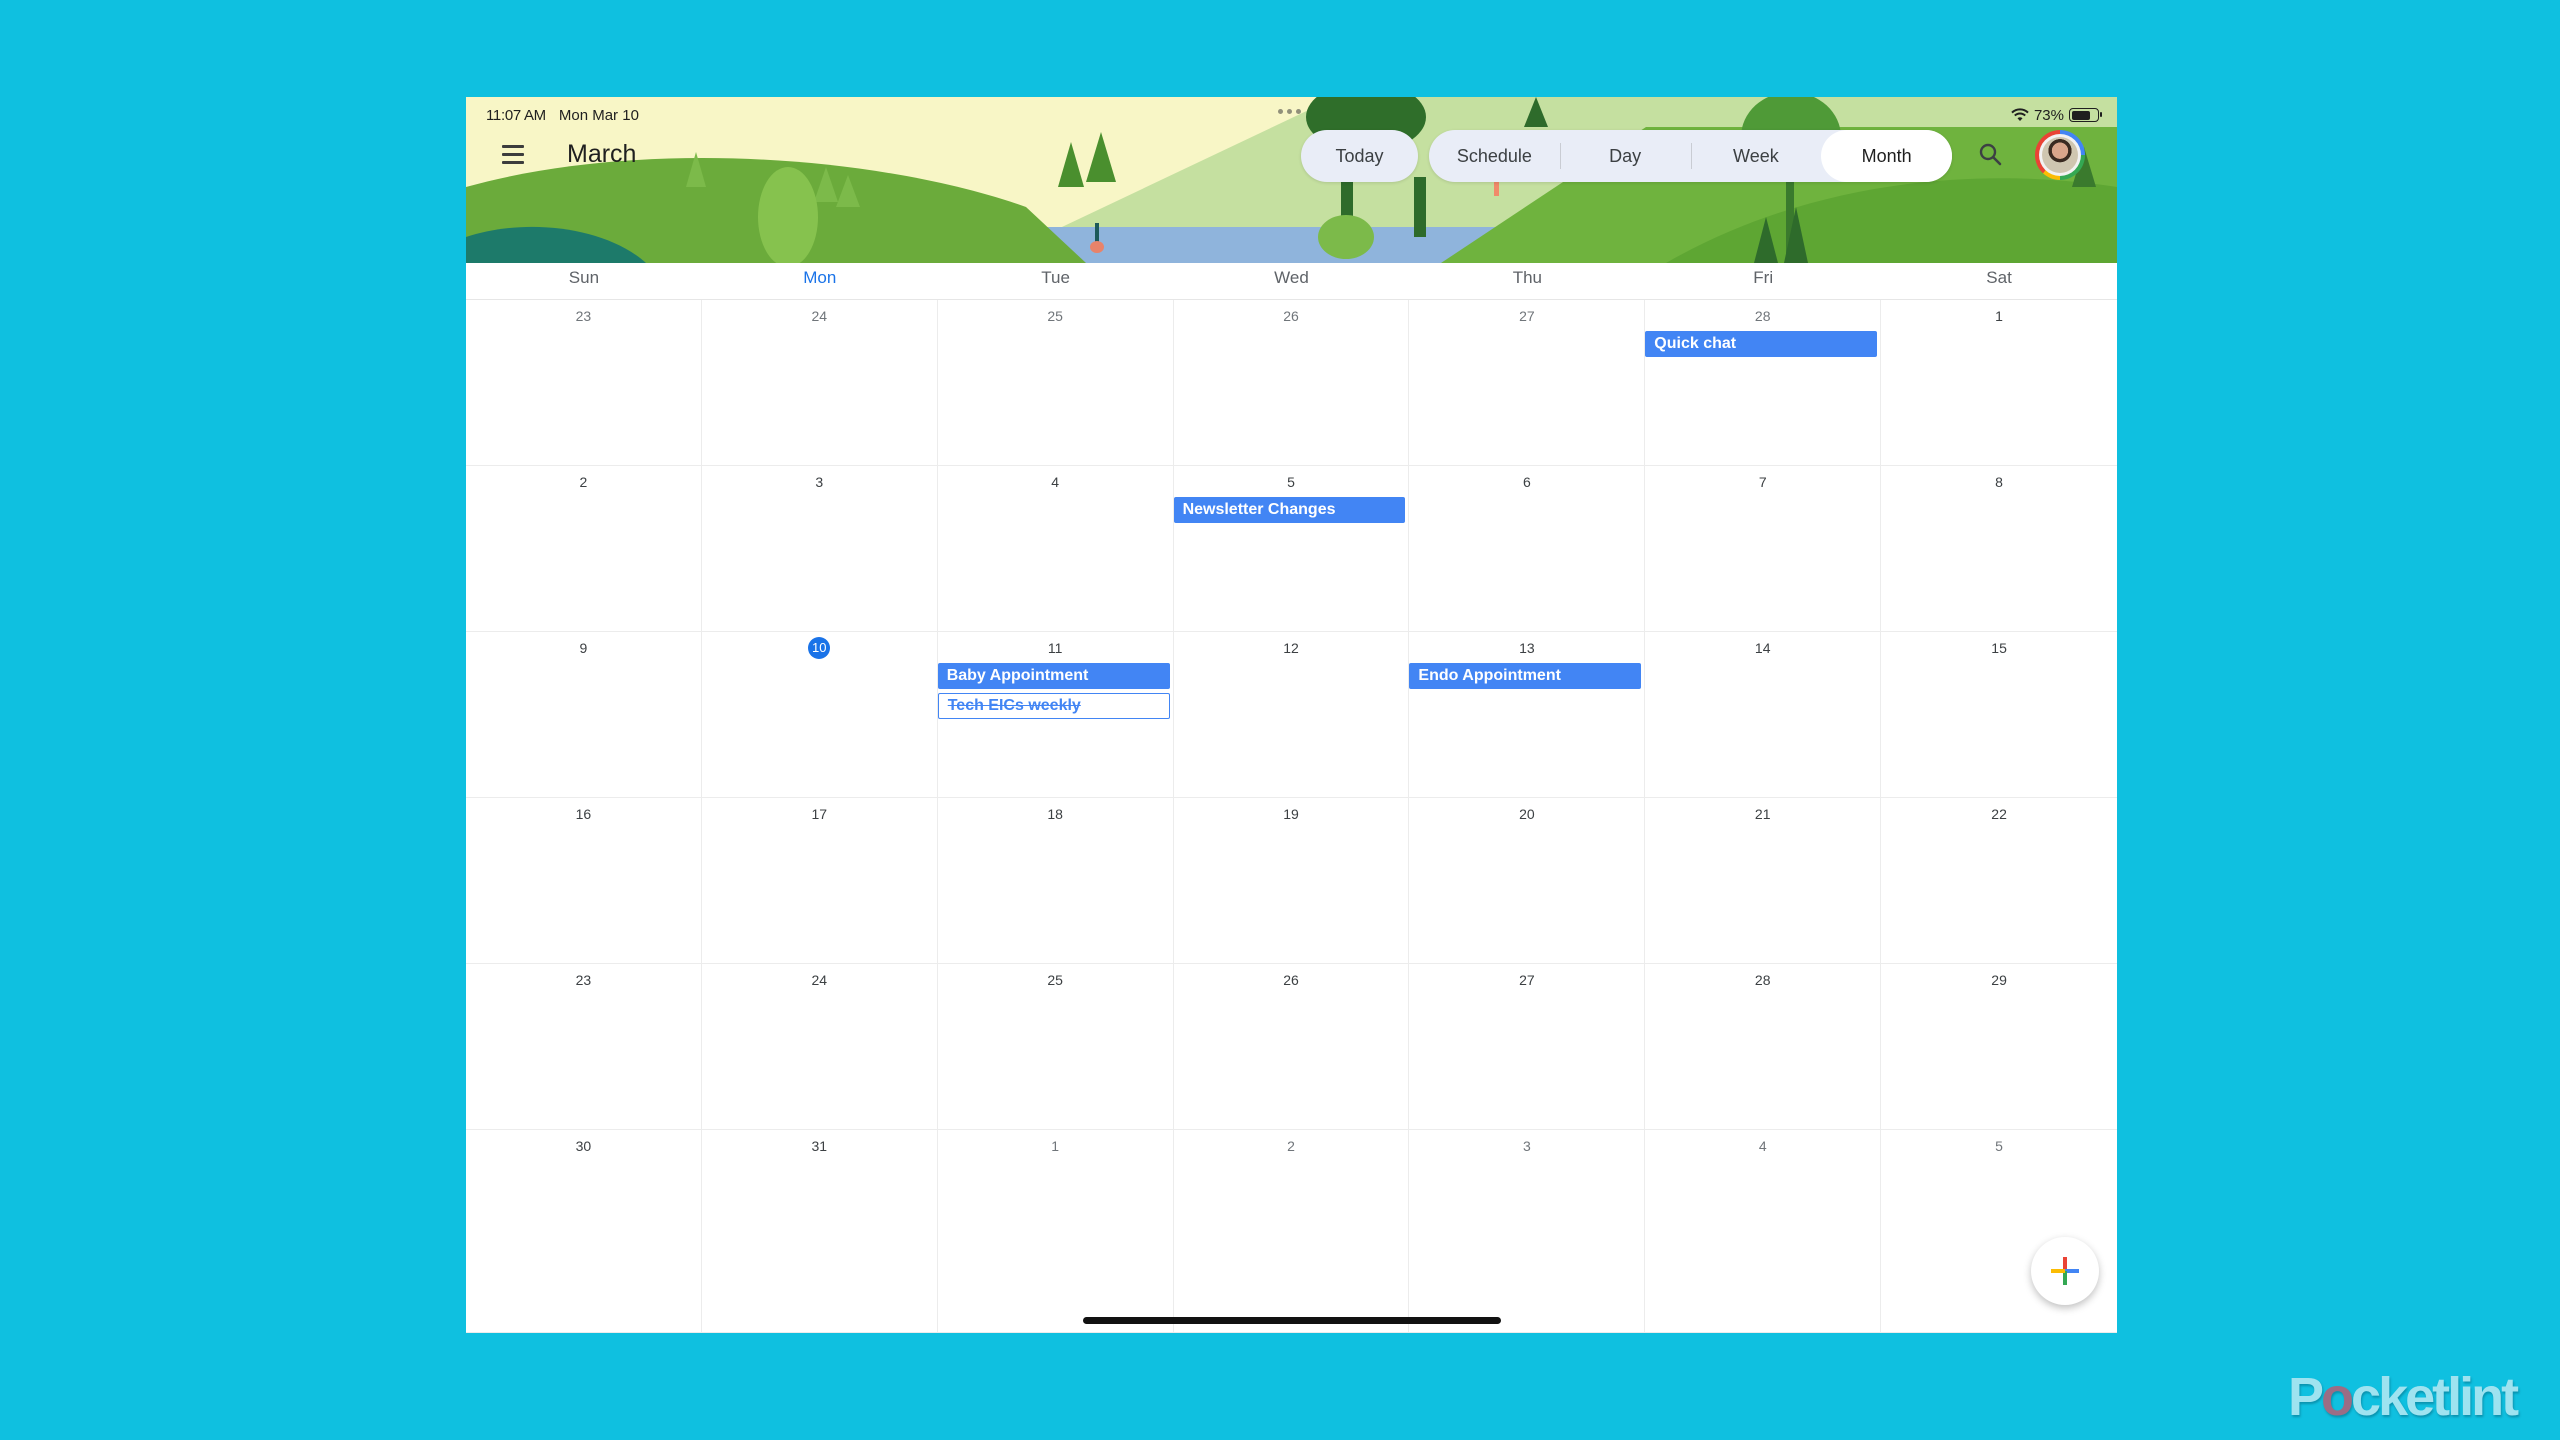 The height and width of the screenshot is (1440, 2560). What do you see at coordinates (1527, 881) in the screenshot?
I see `day-cell: 20` at bounding box center [1527, 881].